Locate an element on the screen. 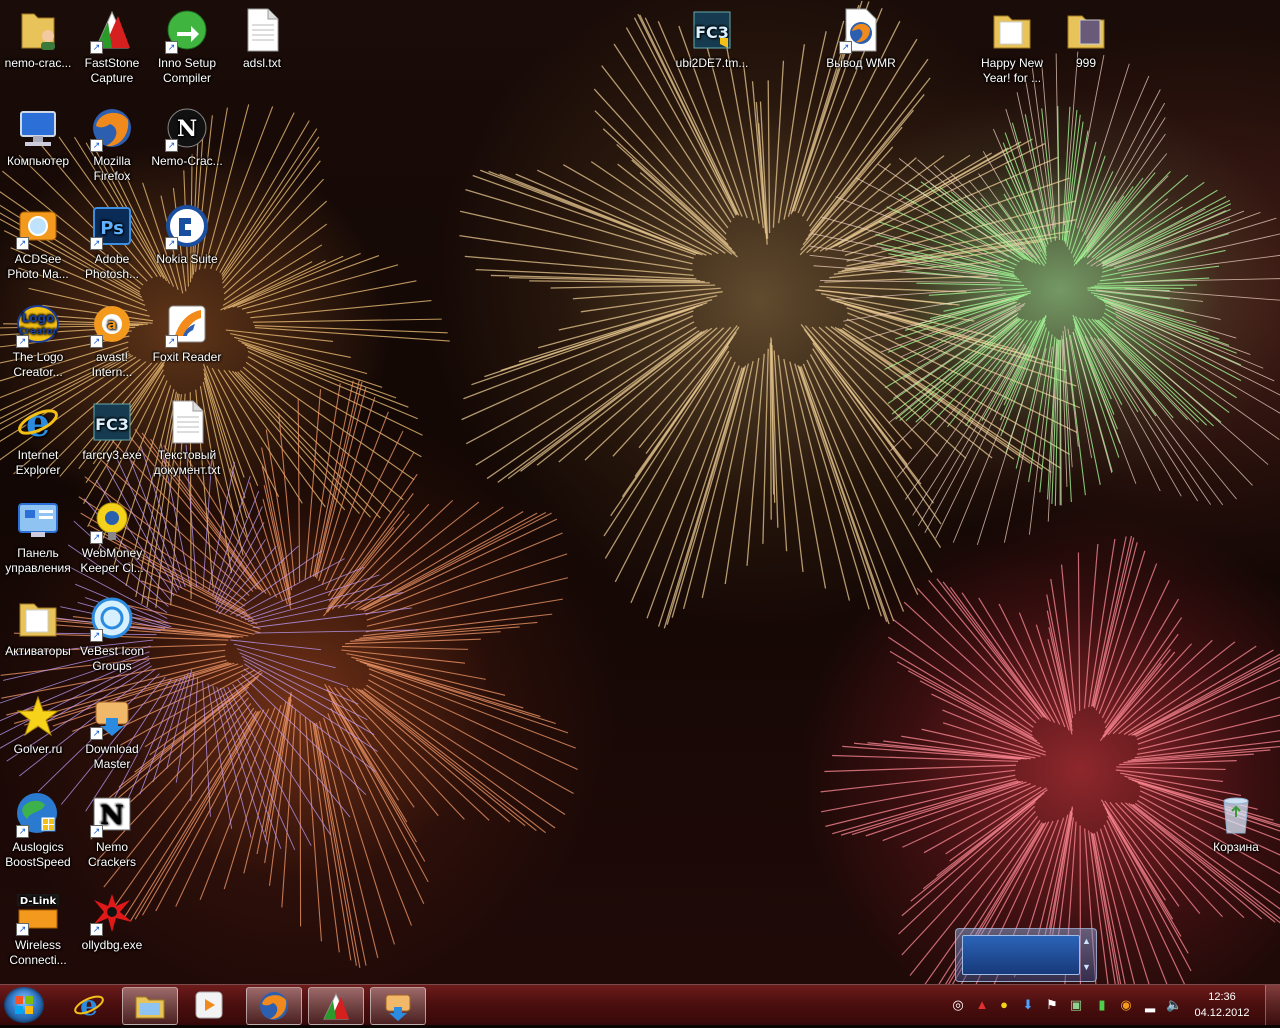 This screenshot has height=1028, width=1280. svg-text: Logo is located at coordinates (38, 318).